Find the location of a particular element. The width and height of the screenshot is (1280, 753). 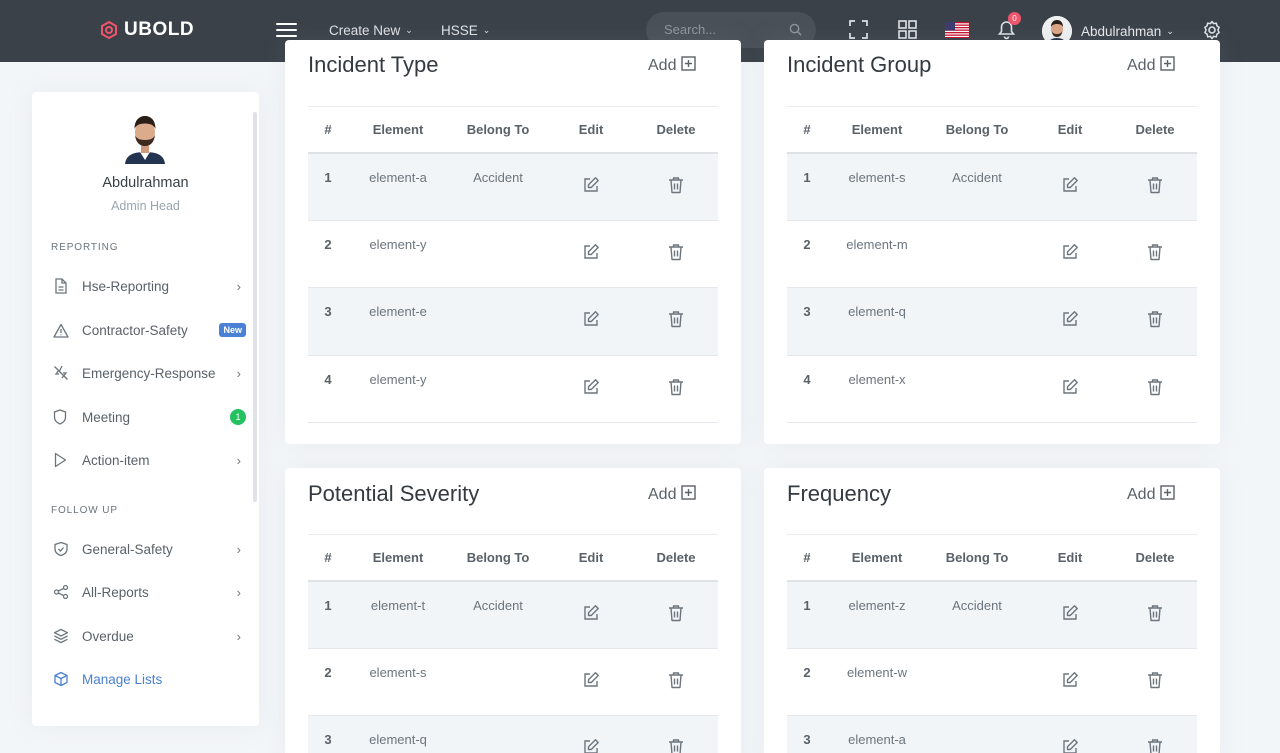

delete-cell is located at coordinates (1155, 614).